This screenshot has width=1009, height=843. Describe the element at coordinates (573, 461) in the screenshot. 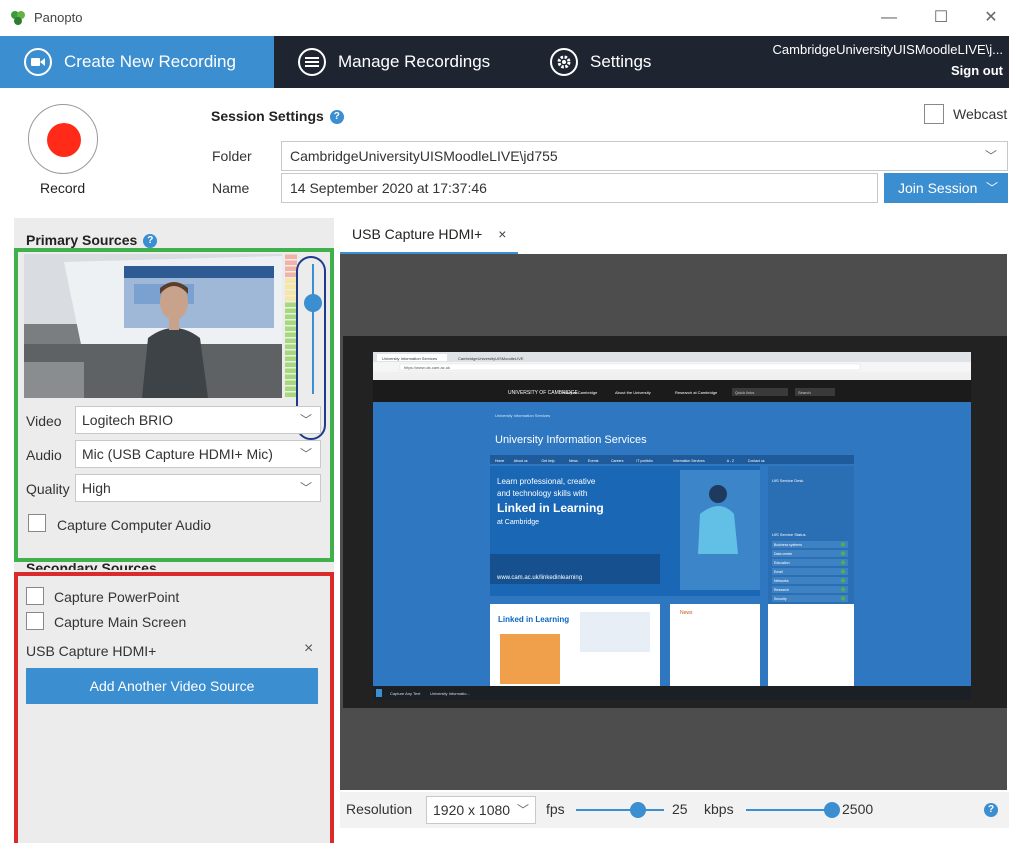

I see `site-subnav-item: News` at that location.